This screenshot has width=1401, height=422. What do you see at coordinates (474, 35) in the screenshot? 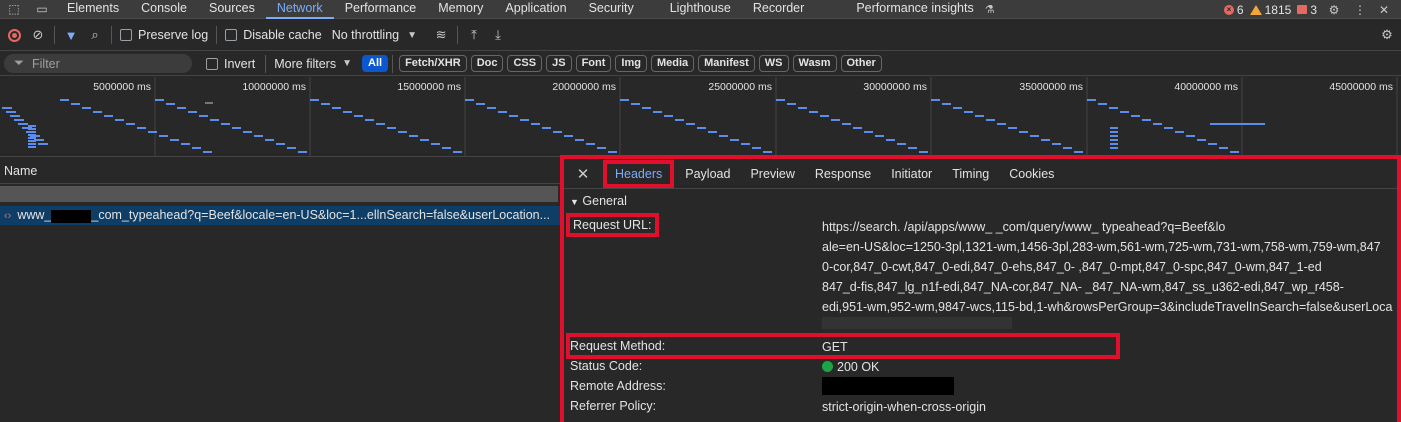
I see `upload-icon: ⤒` at bounding box center [474, 35].